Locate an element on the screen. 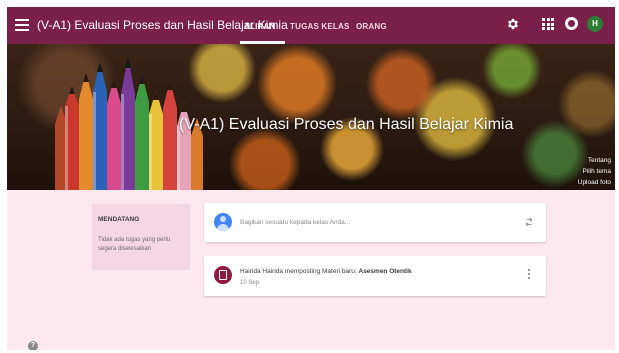 The image size is (619, 353). select-theme-link: Pilih tema is located at coordinates (596, 171).